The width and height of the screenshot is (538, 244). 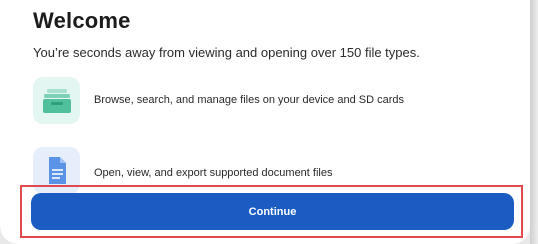 I want to click on continue-button: Continue, so click(x=272, y=211).